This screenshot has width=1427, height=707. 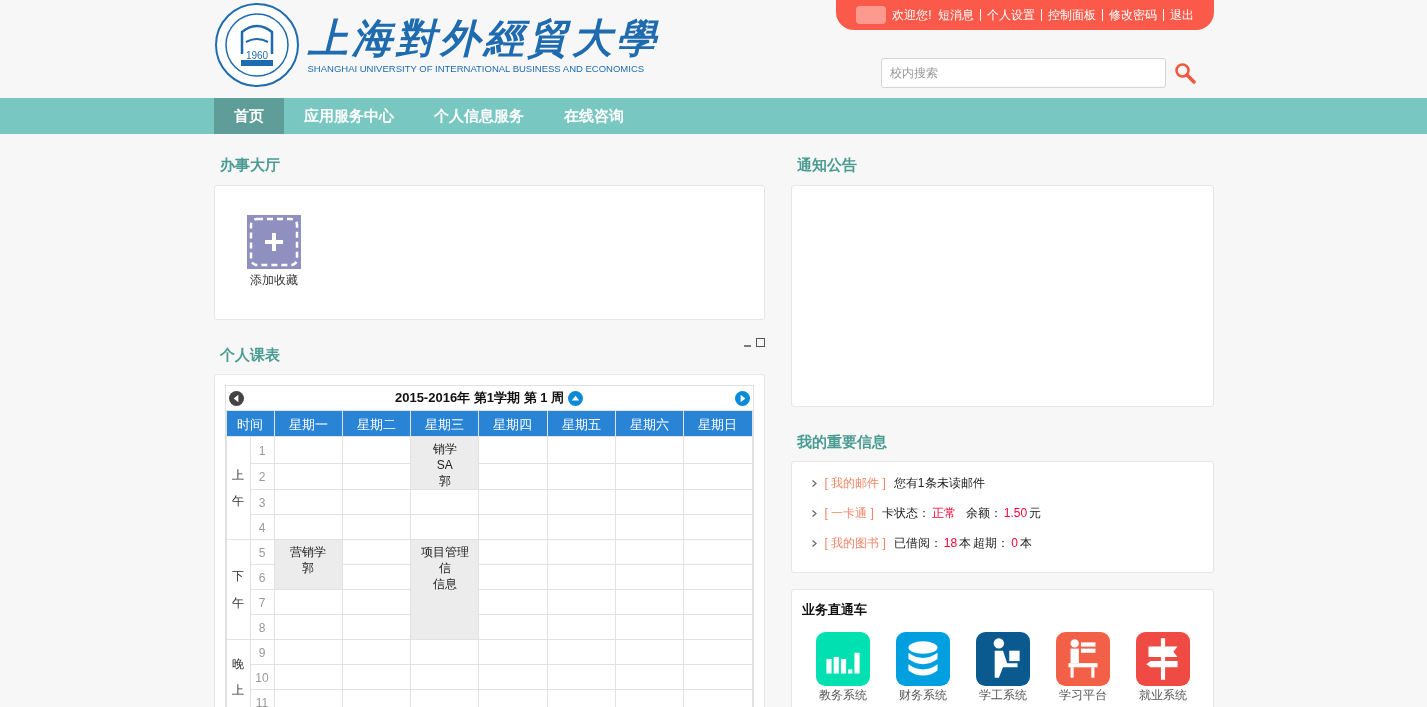 What do you see at coordinates (950, 543) in the screenshot?
I see `info-text: 18` at bounding box center [950, 543].